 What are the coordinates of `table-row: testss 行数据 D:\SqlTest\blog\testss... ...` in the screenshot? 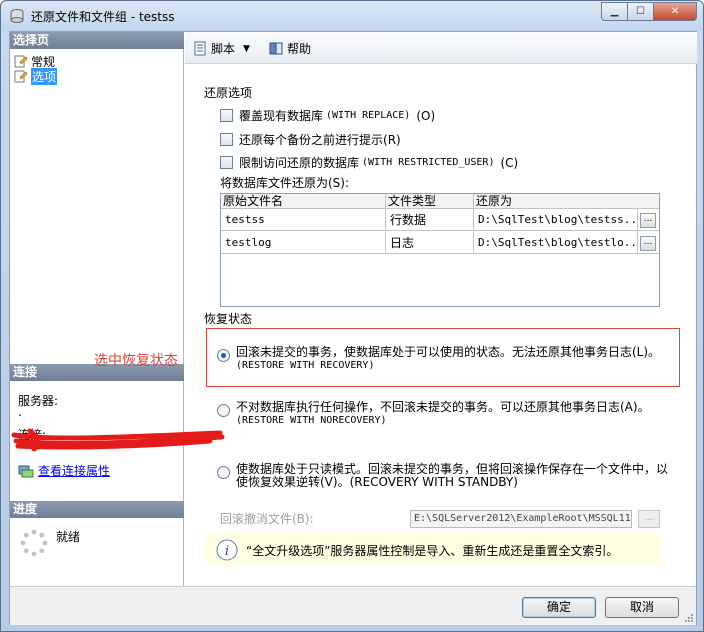 It's located at (440, 220).